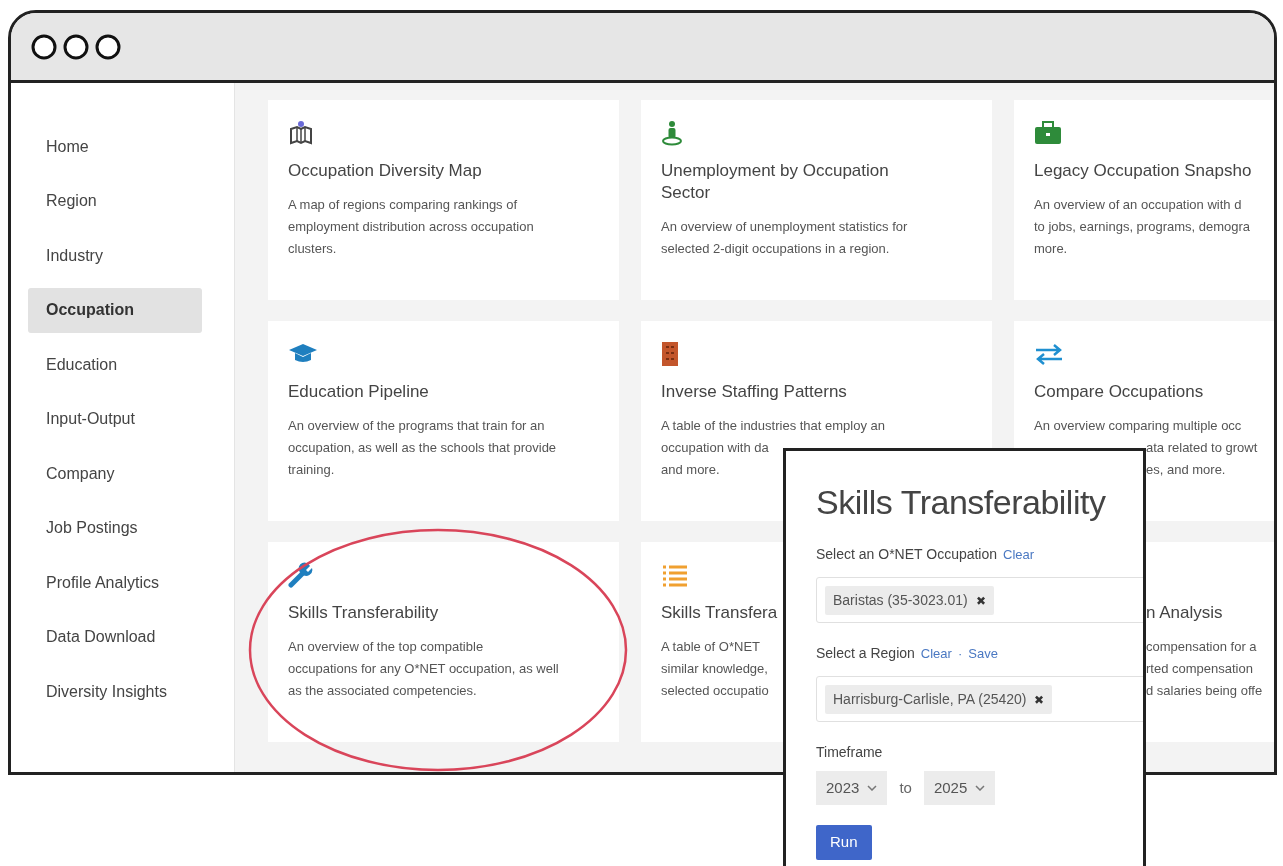 The image size is (1283, 866). What do you see at coordinates (719, 613) in the screenshot?
I see `card-title: Skills Transfera` at bounding box center [719, 613].